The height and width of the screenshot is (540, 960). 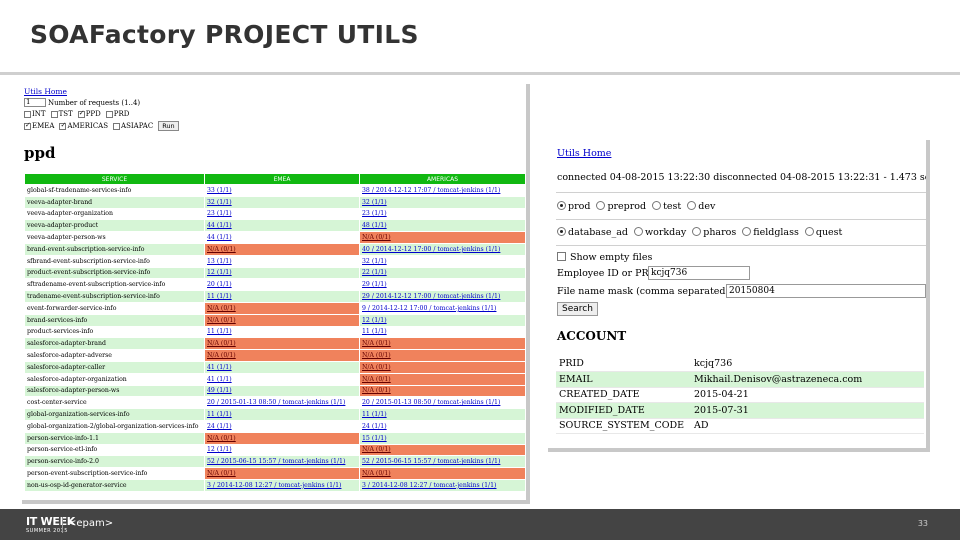 I want to click on americas-status-cell: 29 (1/1), so click(x=442, y=285).